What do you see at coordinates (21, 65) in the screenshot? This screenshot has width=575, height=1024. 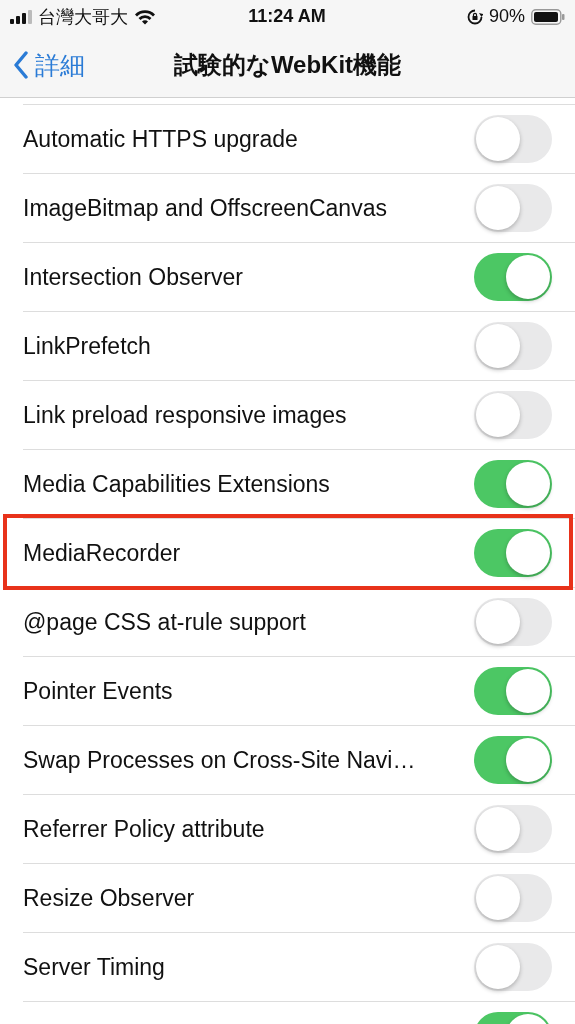 I see `chevron-left-icon` at bounding box center [21, 65].